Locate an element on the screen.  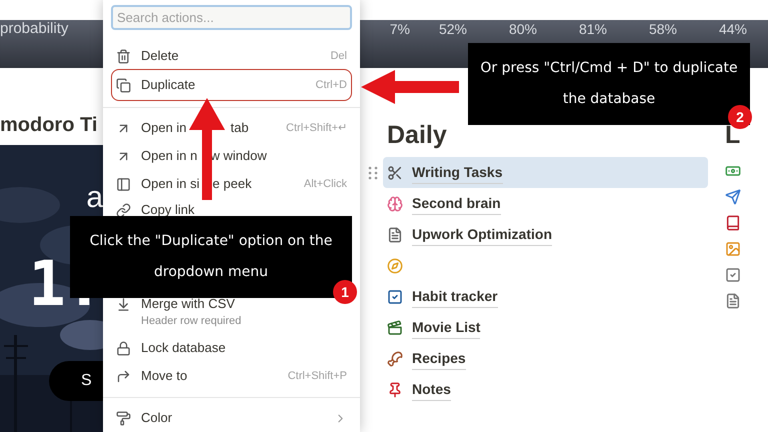
menu-item: Move to Ctrl+Shift+P is located at coordinates (231, 376).